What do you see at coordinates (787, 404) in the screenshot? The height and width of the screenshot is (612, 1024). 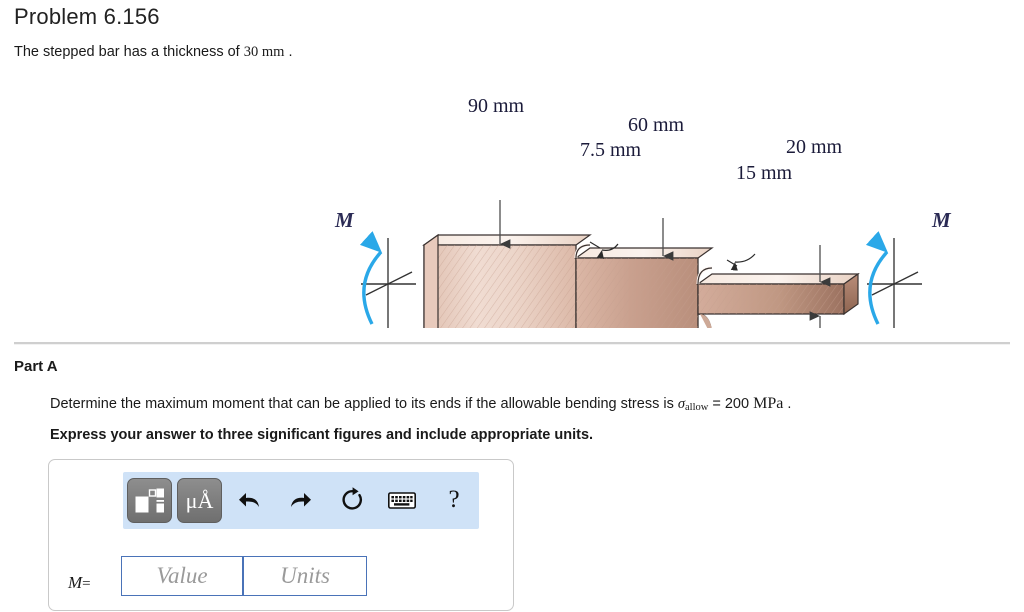 I see `question-period: .` at bounding box center [787, 404].